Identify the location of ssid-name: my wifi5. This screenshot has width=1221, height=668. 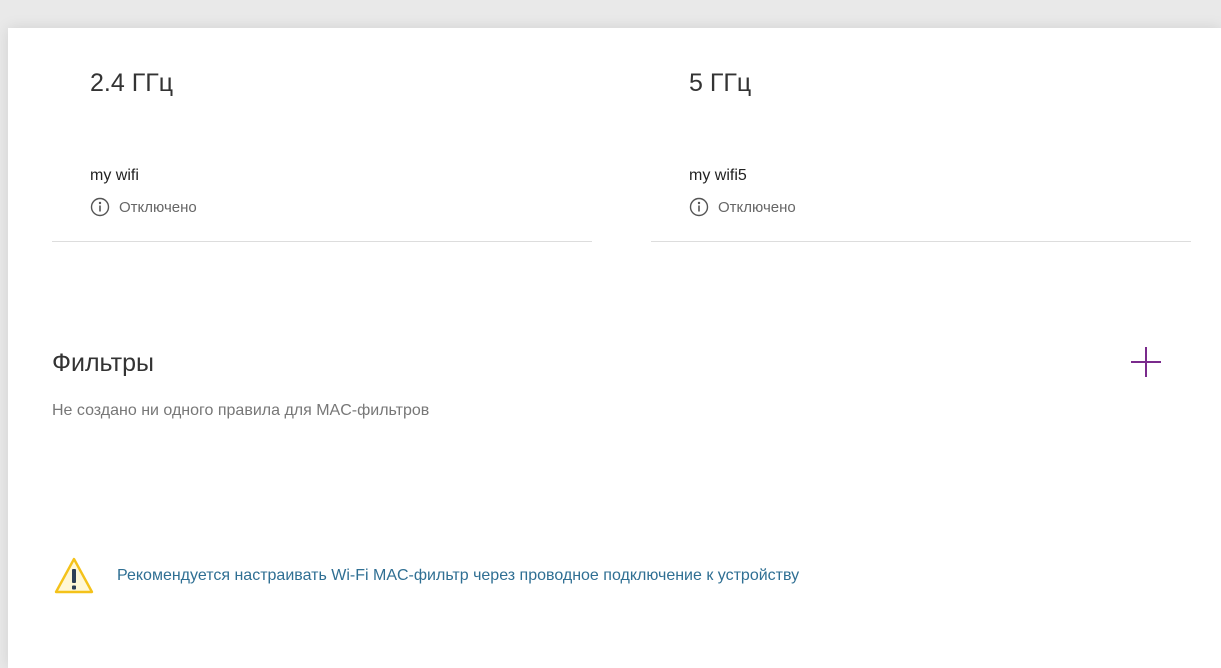
(718, 176).